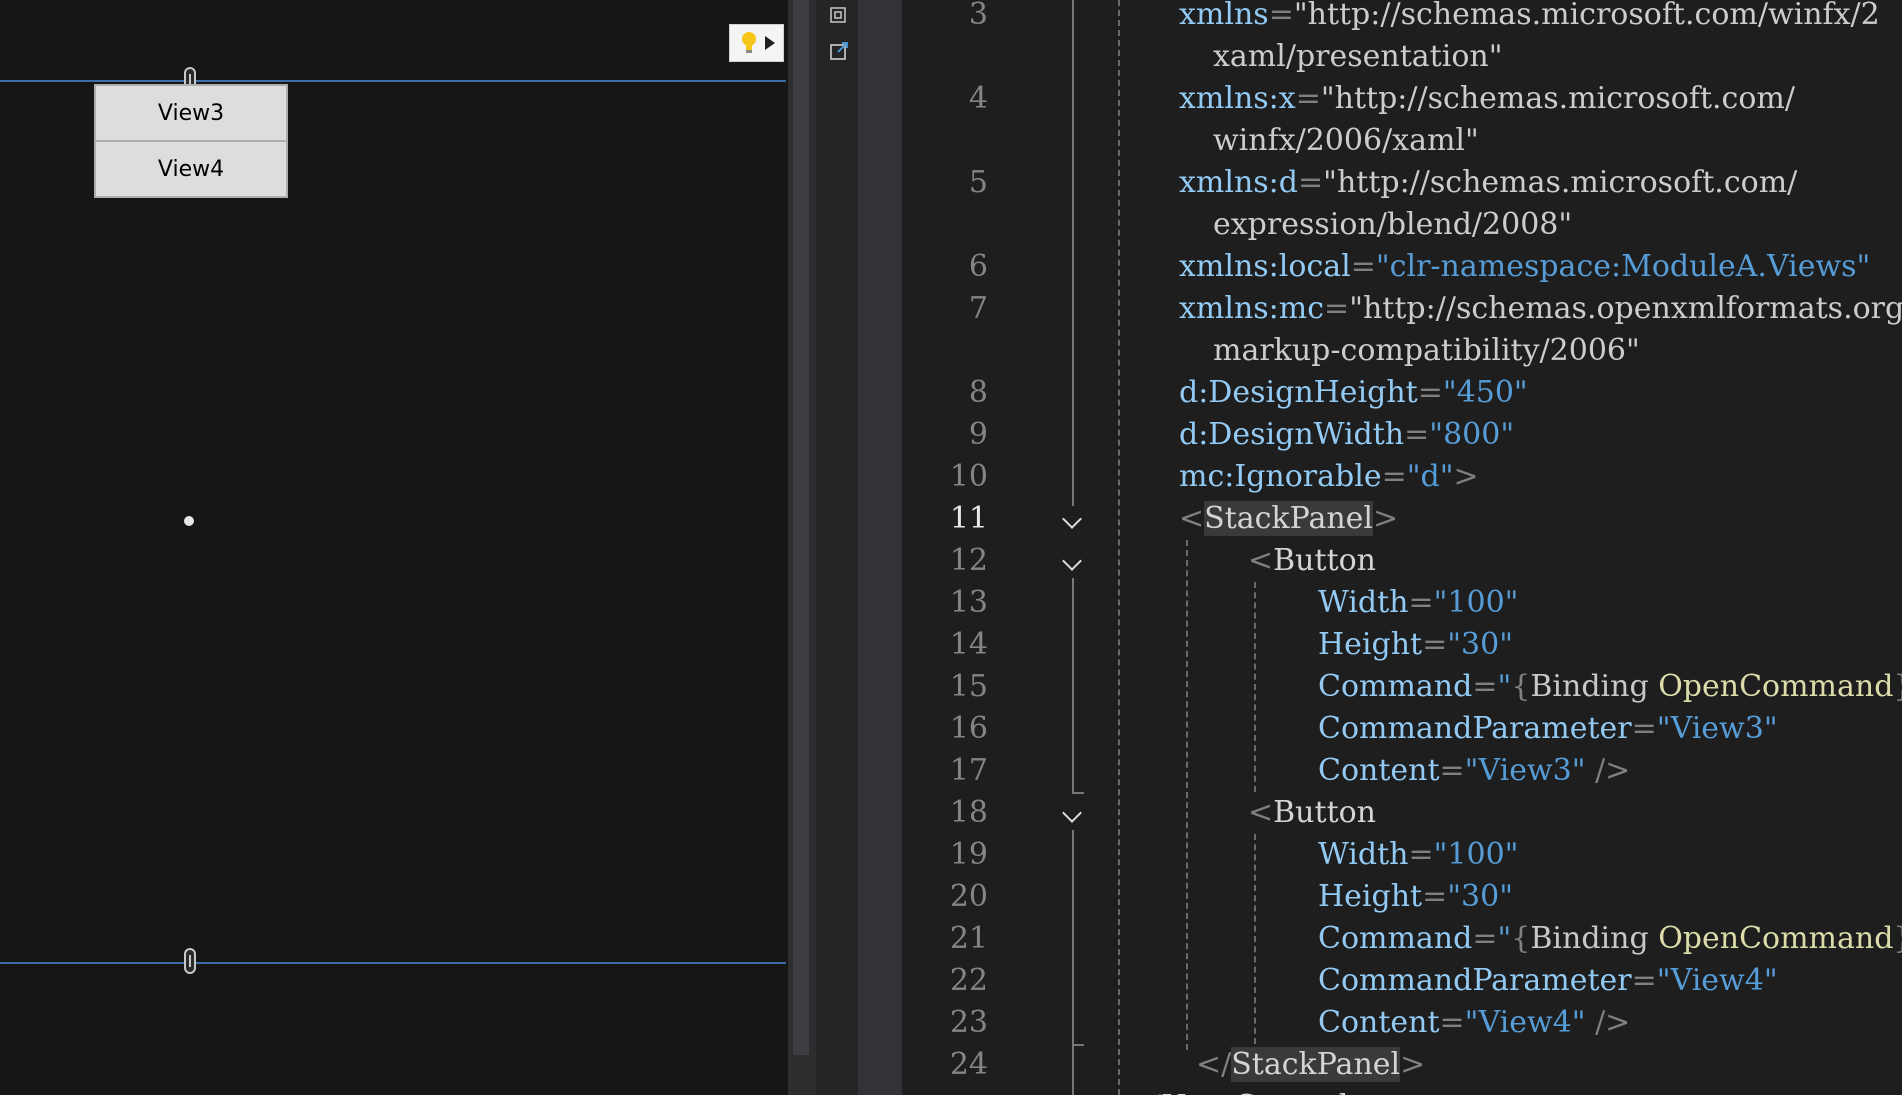  I want to click on line-number: 24, so click(968, 1064).